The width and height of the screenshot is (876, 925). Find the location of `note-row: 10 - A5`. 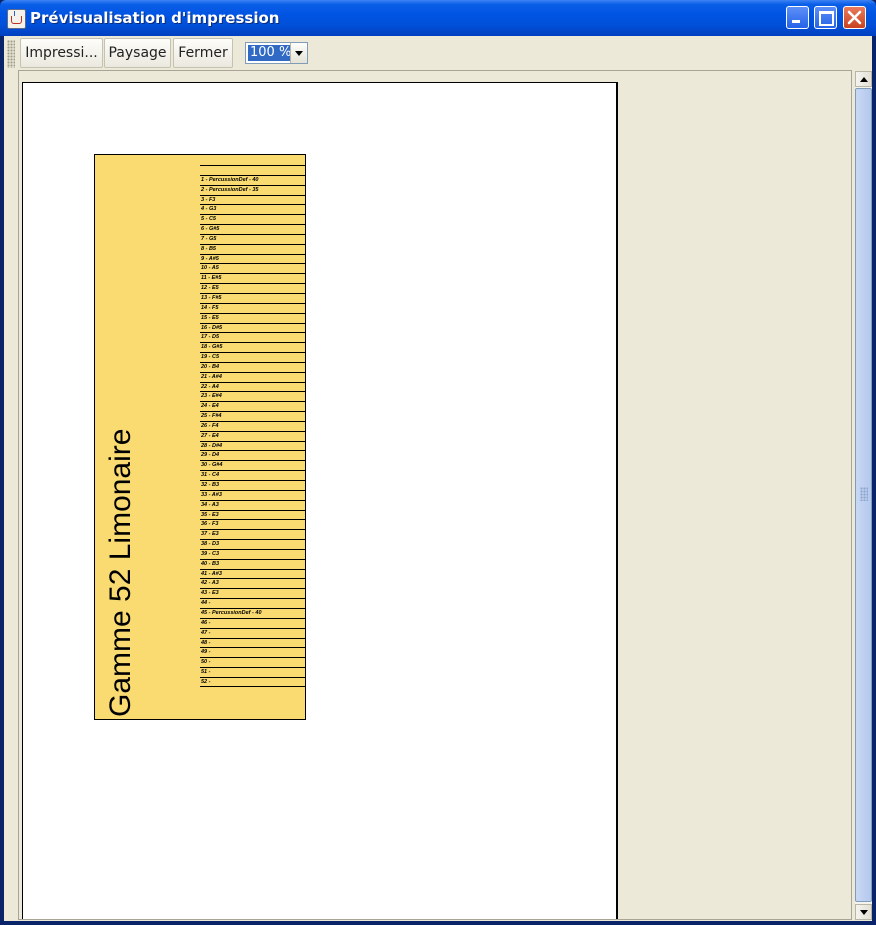

note-row: 10 - A5 is located at coordinates (253, 268).